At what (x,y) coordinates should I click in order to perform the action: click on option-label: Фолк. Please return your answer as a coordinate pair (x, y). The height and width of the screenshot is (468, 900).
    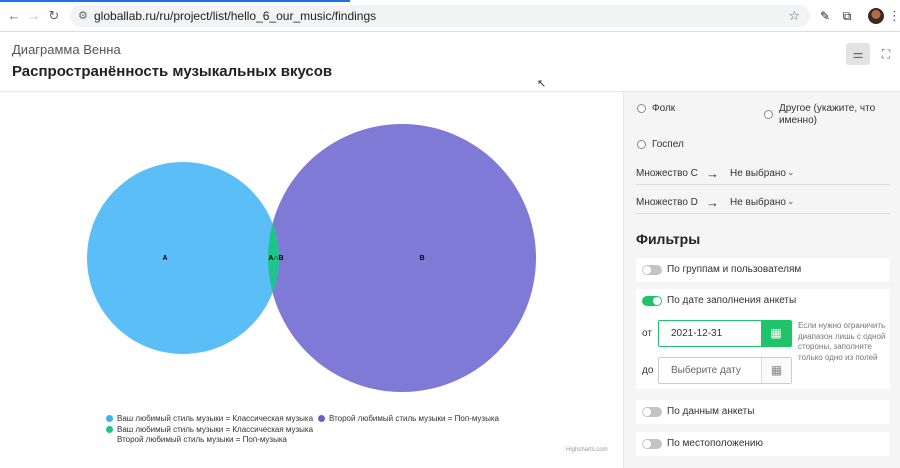
    Looking at the image, I should click on (664, 108).